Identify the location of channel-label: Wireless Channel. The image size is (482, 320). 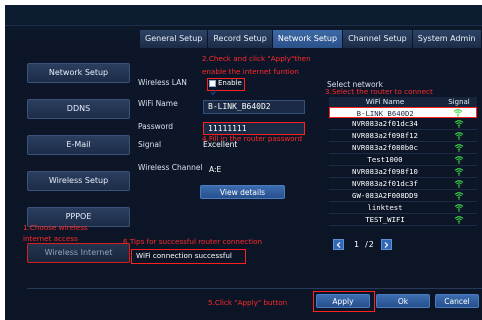
(170, 167).